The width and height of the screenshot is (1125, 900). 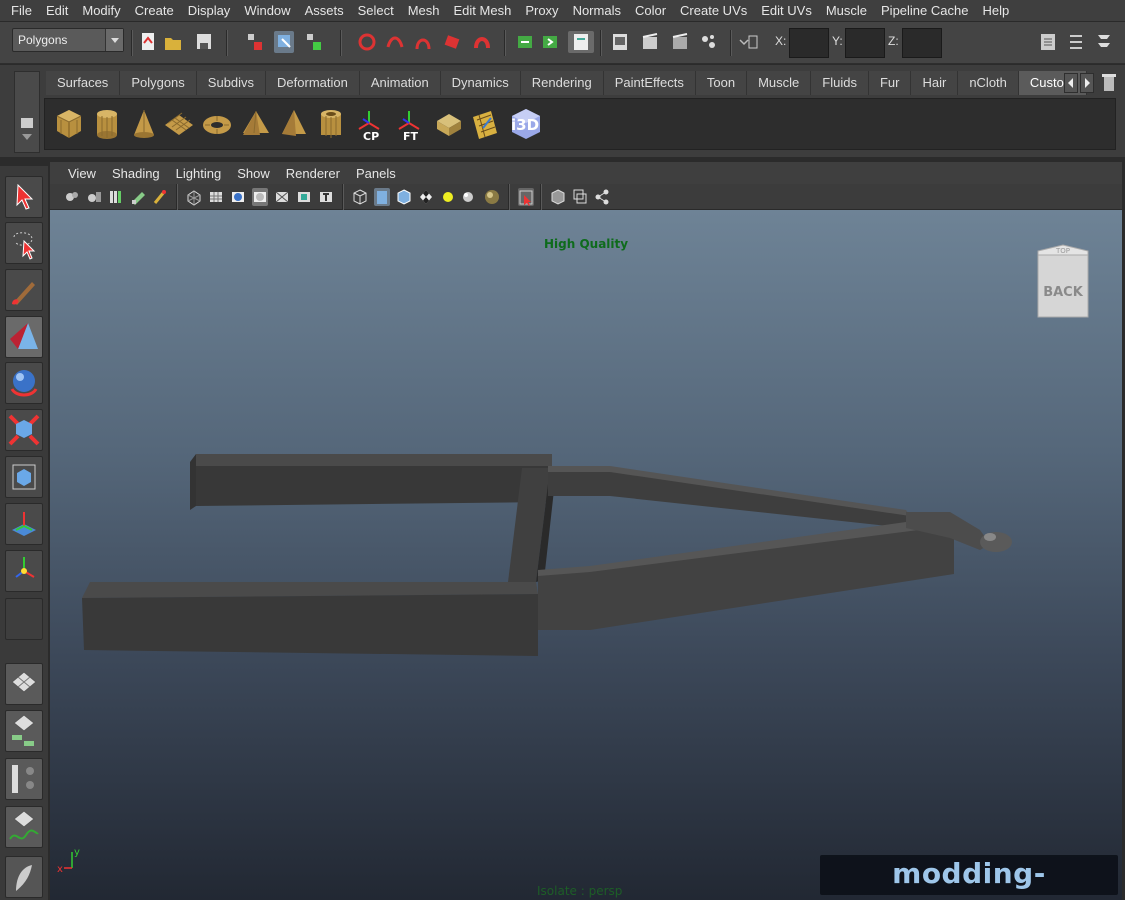 I want to click on xray-joints-icon, so click(x=558, y=197).